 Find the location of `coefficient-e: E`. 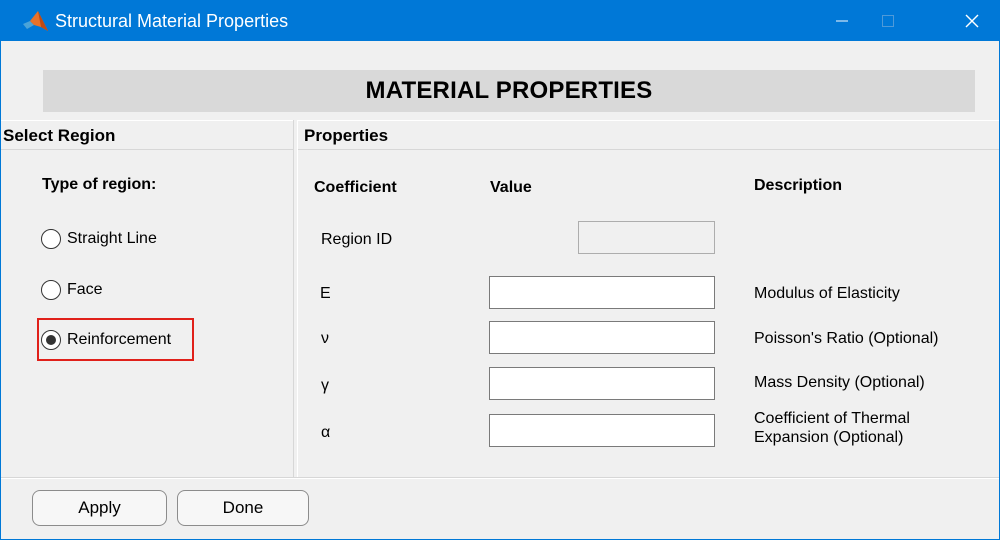

coefficient-e: E is located at coordinates (325, 293).